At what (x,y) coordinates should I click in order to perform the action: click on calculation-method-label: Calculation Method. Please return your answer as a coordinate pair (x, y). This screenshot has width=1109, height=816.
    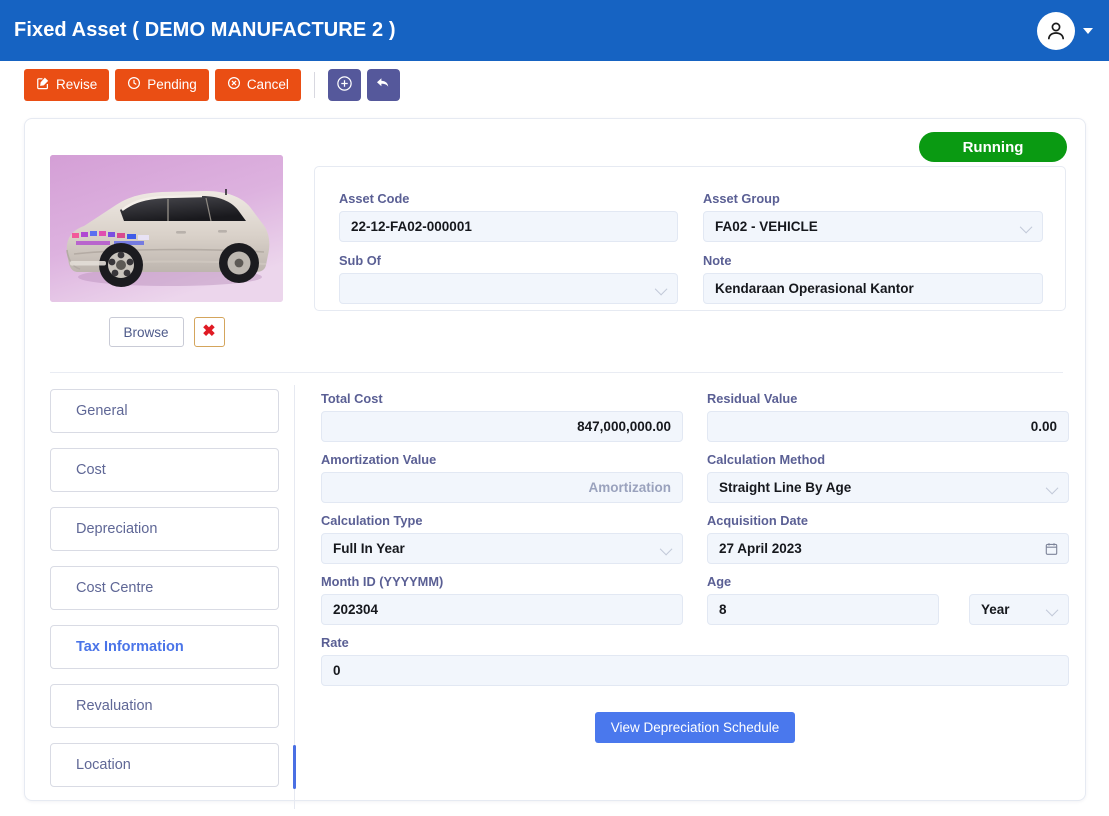
    Looking at the image, I should click on (766, 459).